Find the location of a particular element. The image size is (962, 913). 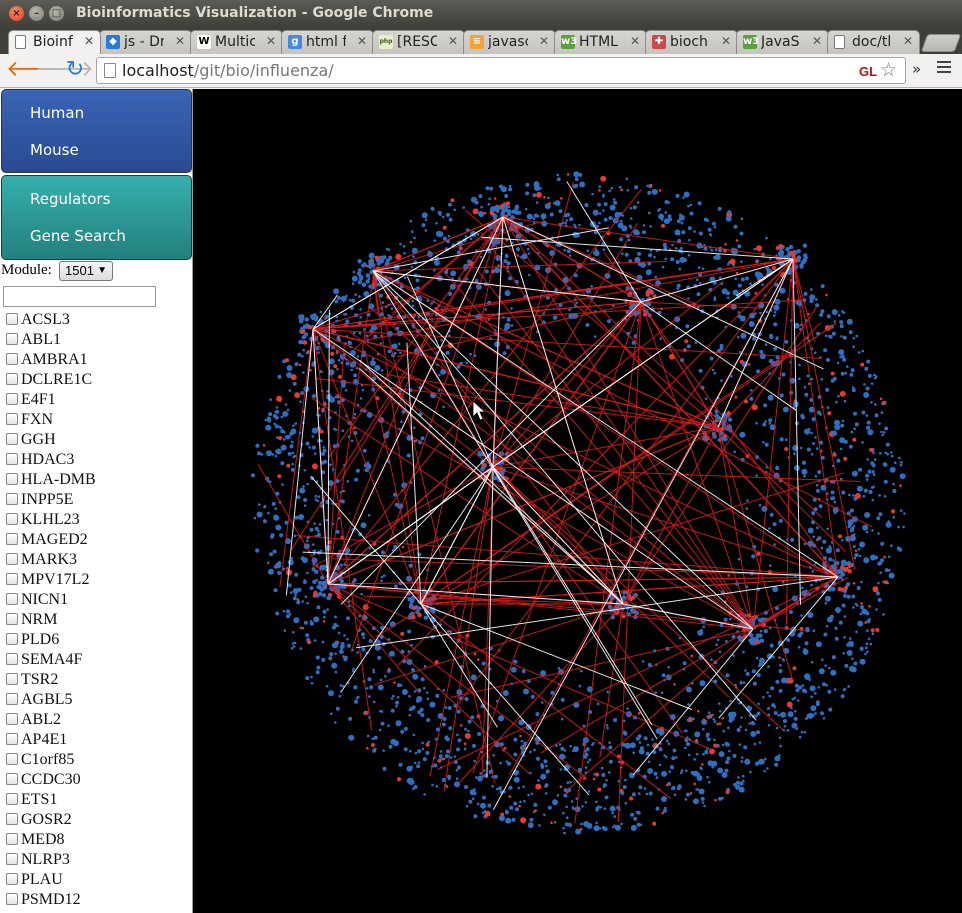

module-select: 1501 ▼ is located at coordinates (86, 271).